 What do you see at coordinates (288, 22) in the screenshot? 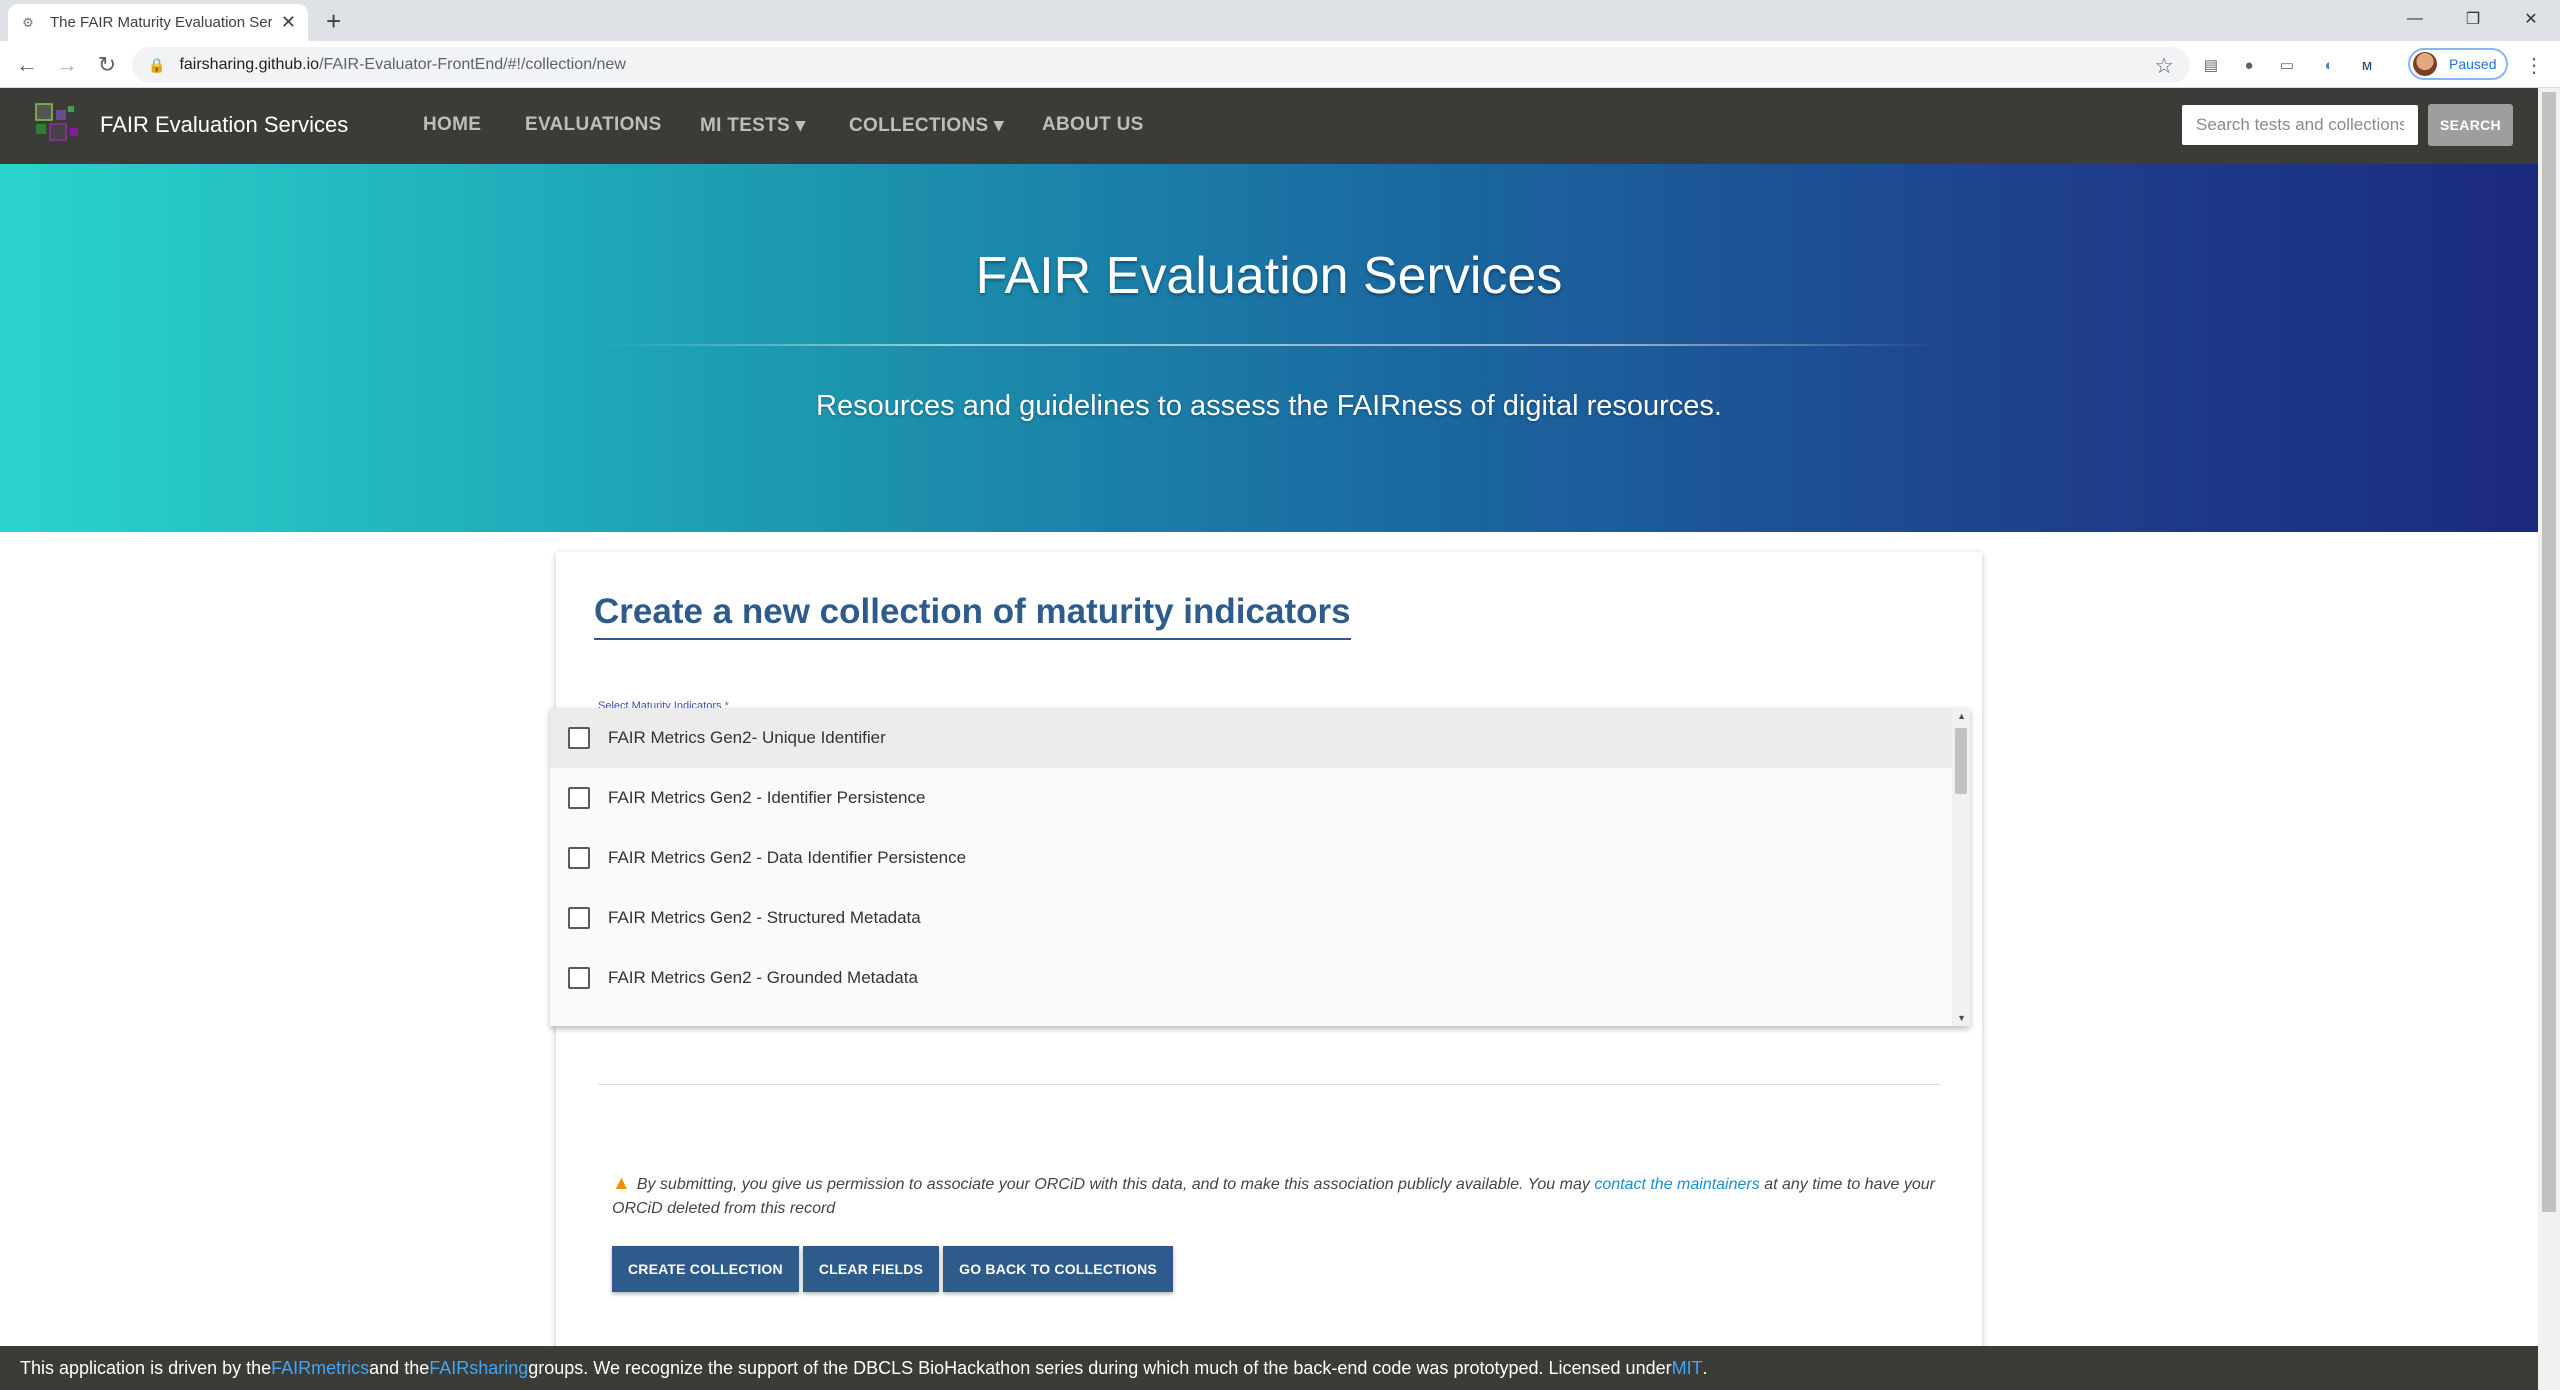
I see `close-tab-icon: ✕` at bounding box center [288, 22].